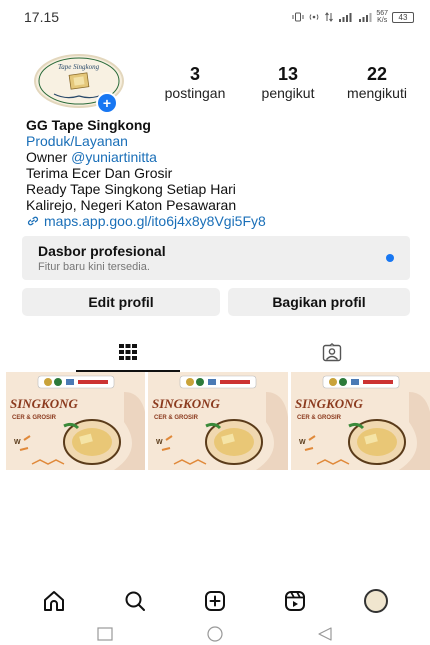 The image size is (430, 645). Describe the element at coordinates (42, 17) in the screenshot. I see `status-time: 17.15` at that location.